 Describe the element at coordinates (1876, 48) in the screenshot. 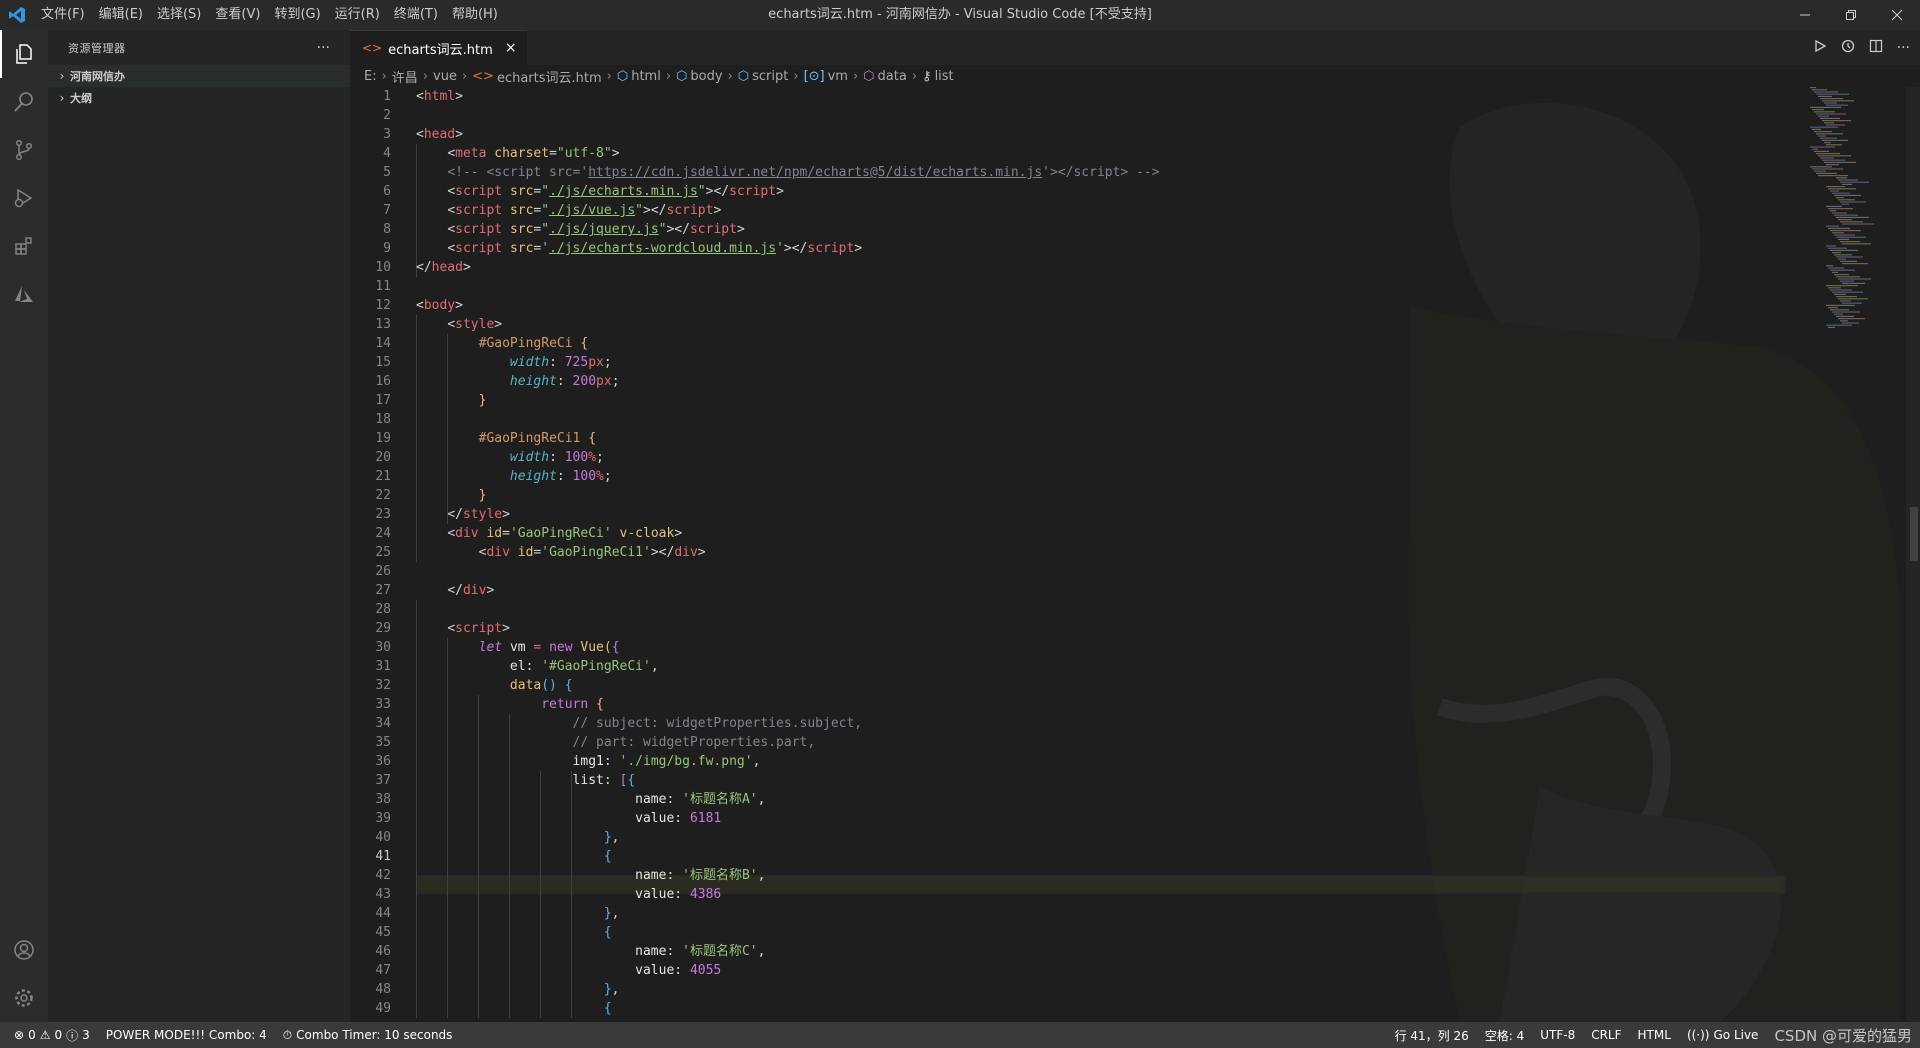

I see `split-editor-icon` at that location.